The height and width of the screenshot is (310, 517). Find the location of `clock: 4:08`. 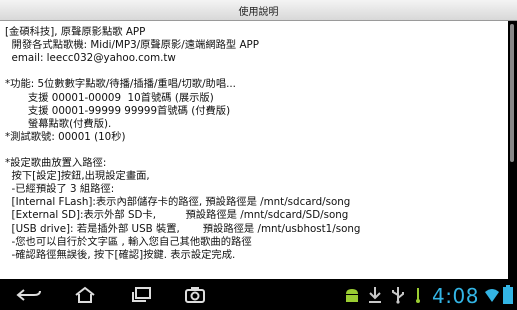

clock: 4:08 is located at coordinates (455, 296).